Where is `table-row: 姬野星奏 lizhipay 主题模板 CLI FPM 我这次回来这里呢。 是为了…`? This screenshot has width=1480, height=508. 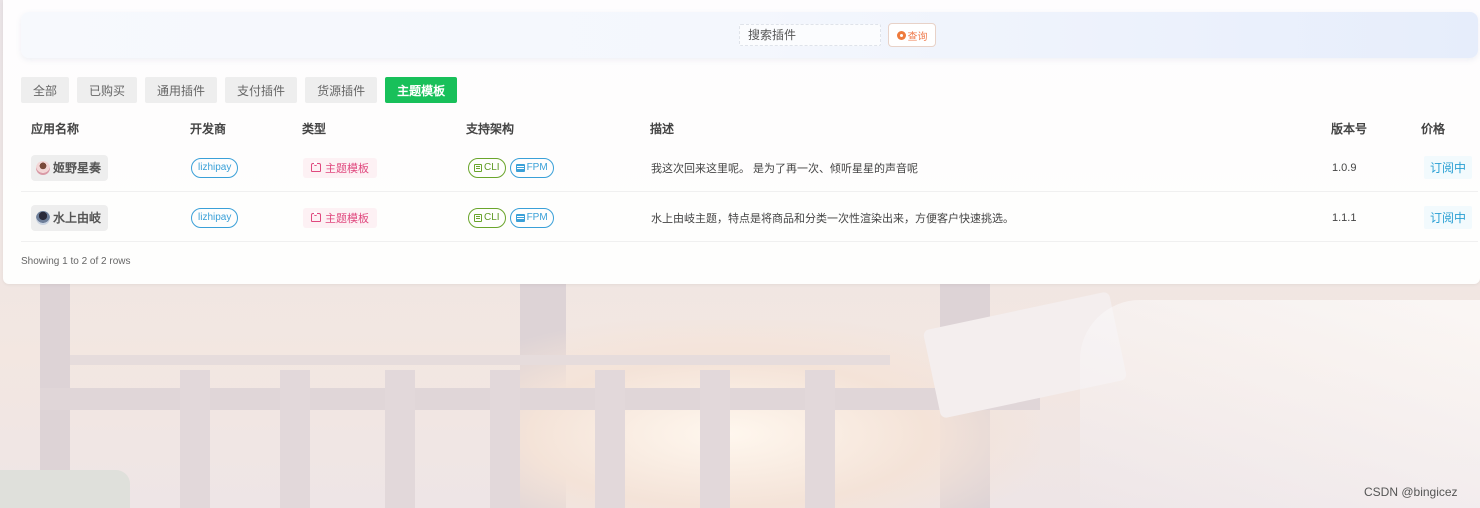
table-row: 姬野星奏 lizhipay 主题模板 CLI FPM 我这次回来这里呢。 是为了… is located at coordinates (749, 167).